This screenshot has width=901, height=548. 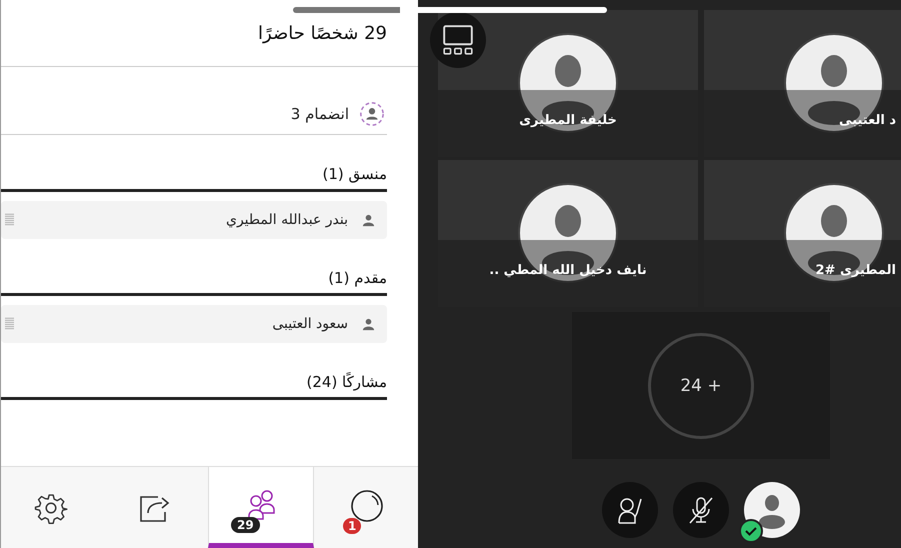 What do you see at coordinates (194, 178) in the screenshot?
I see `section-heading: منسق (1)` at bounding box center [194, 178].